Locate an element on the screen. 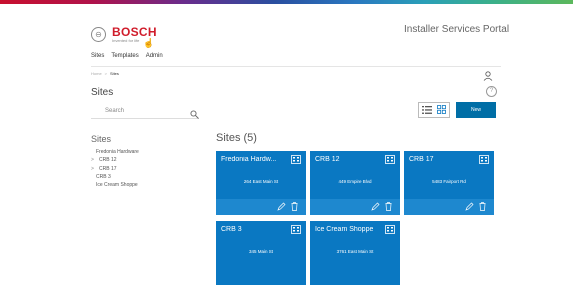  tree-item-fredonia-hardware: Fredonia Hardware is located at coordinates (115, 152).